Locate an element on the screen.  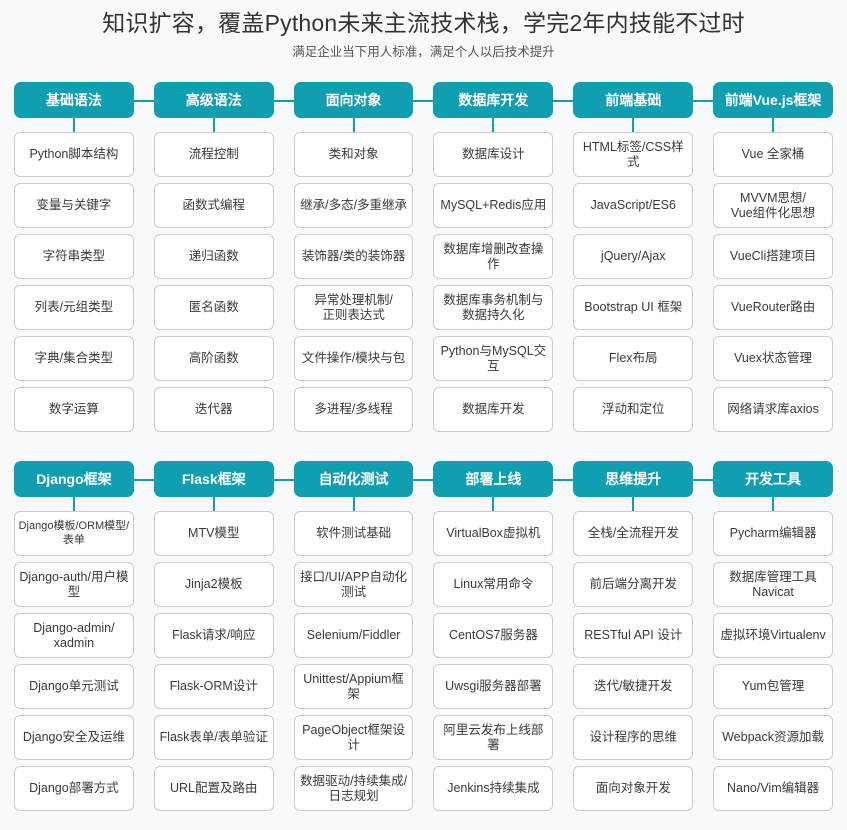
topic-card: Yum包管理 is located at coordinates (773, 686).